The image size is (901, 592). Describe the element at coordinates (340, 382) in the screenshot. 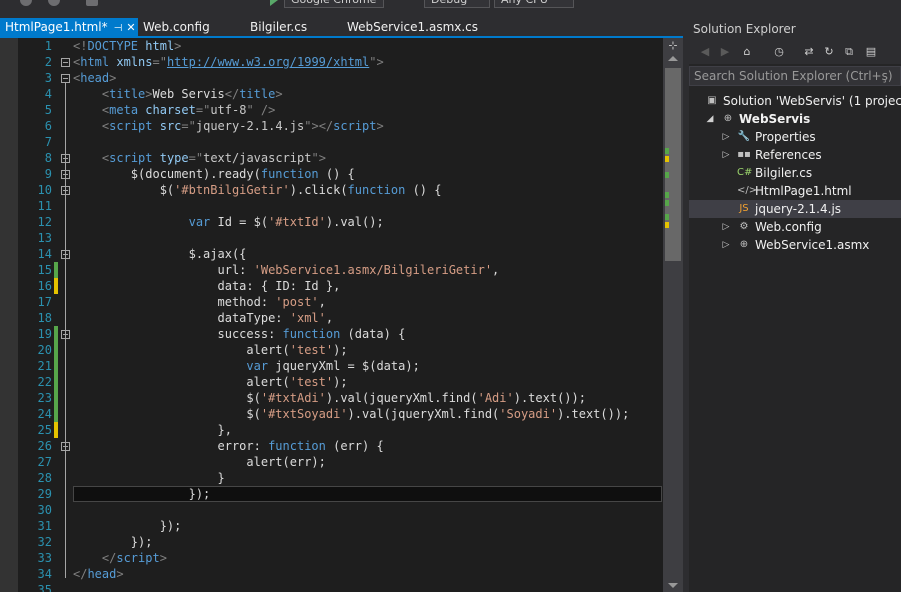

I see `code-line: 22 alert('test');` at that location.